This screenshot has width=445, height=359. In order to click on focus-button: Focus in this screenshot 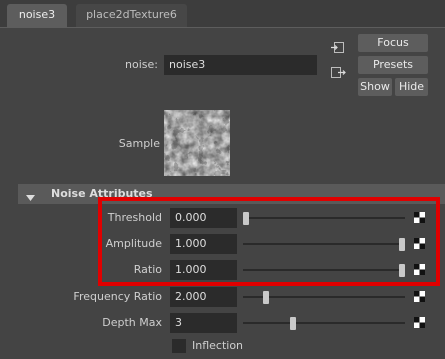, I will do `click(393, 43)`.